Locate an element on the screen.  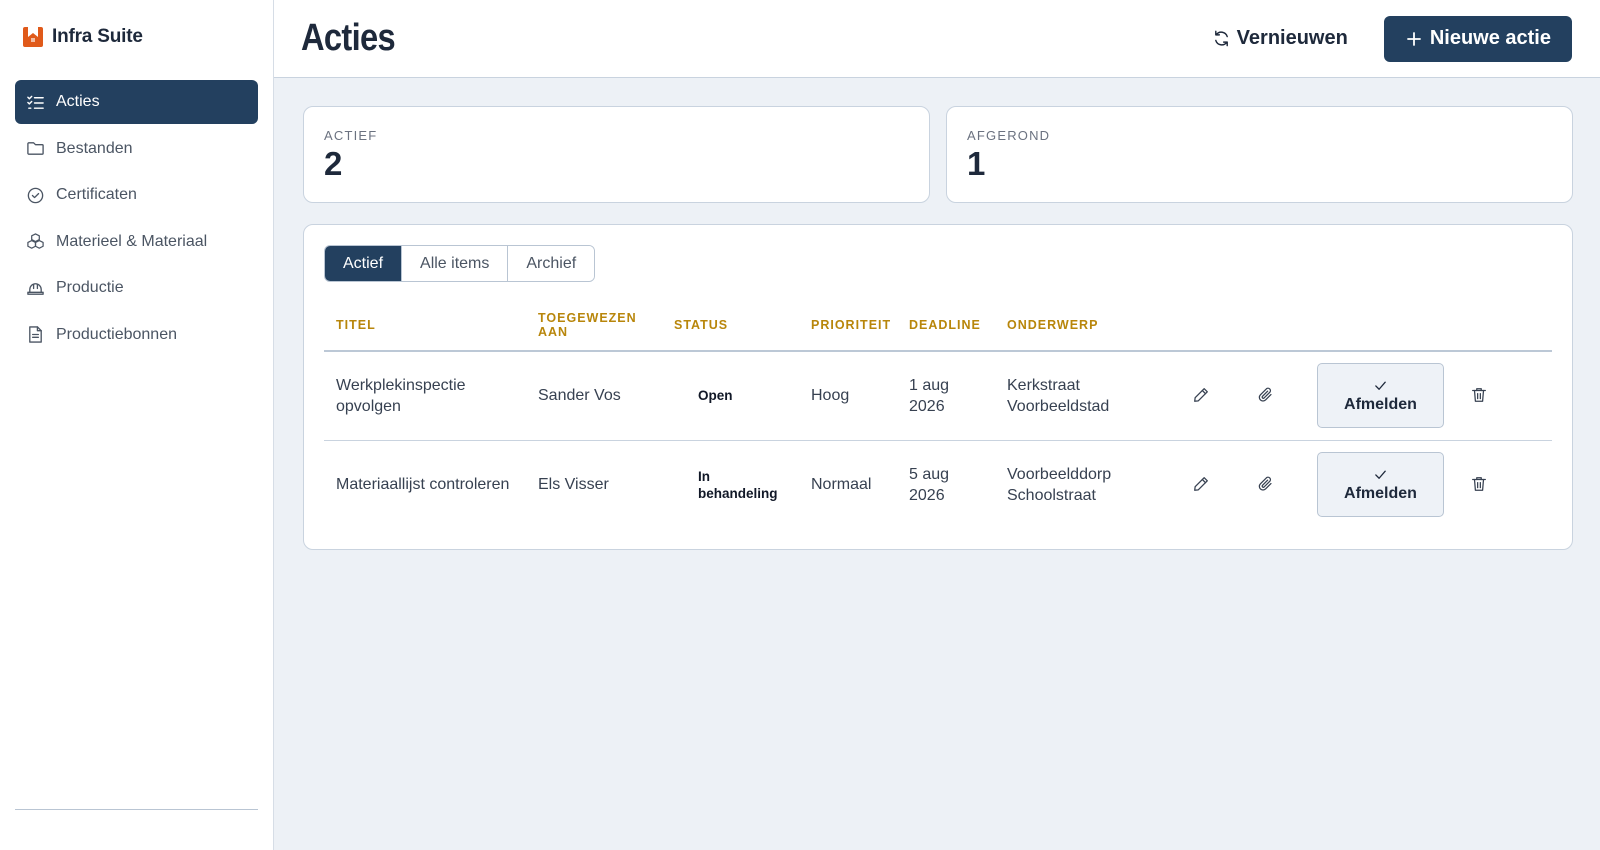
refresh-label: Vernieuwen is located at coordinates (1292, 38).